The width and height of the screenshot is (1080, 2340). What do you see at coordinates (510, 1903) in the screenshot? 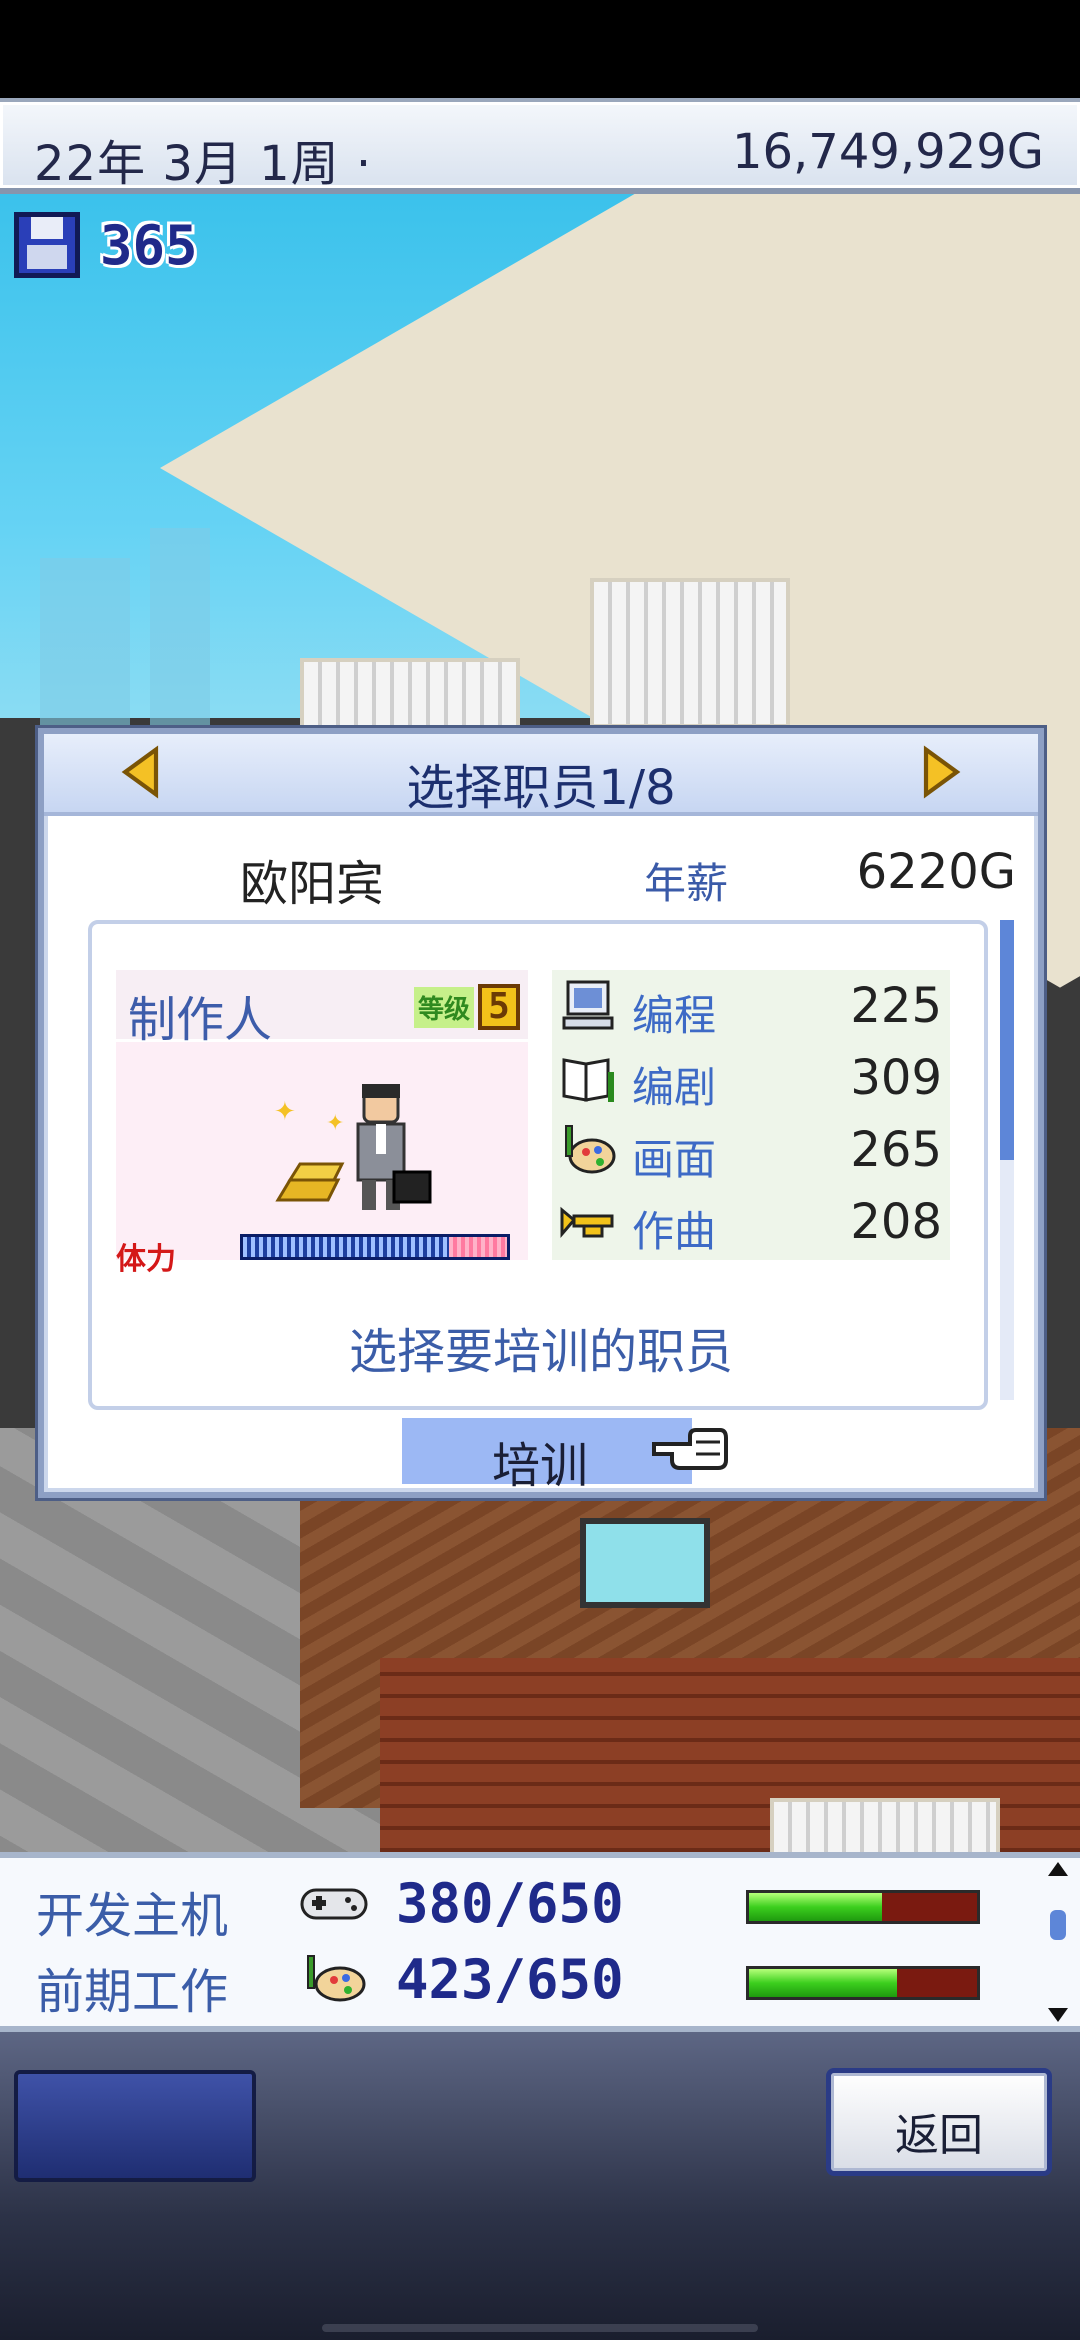
I see `progress-value: 380/650` at bounding box center [510, 1903].